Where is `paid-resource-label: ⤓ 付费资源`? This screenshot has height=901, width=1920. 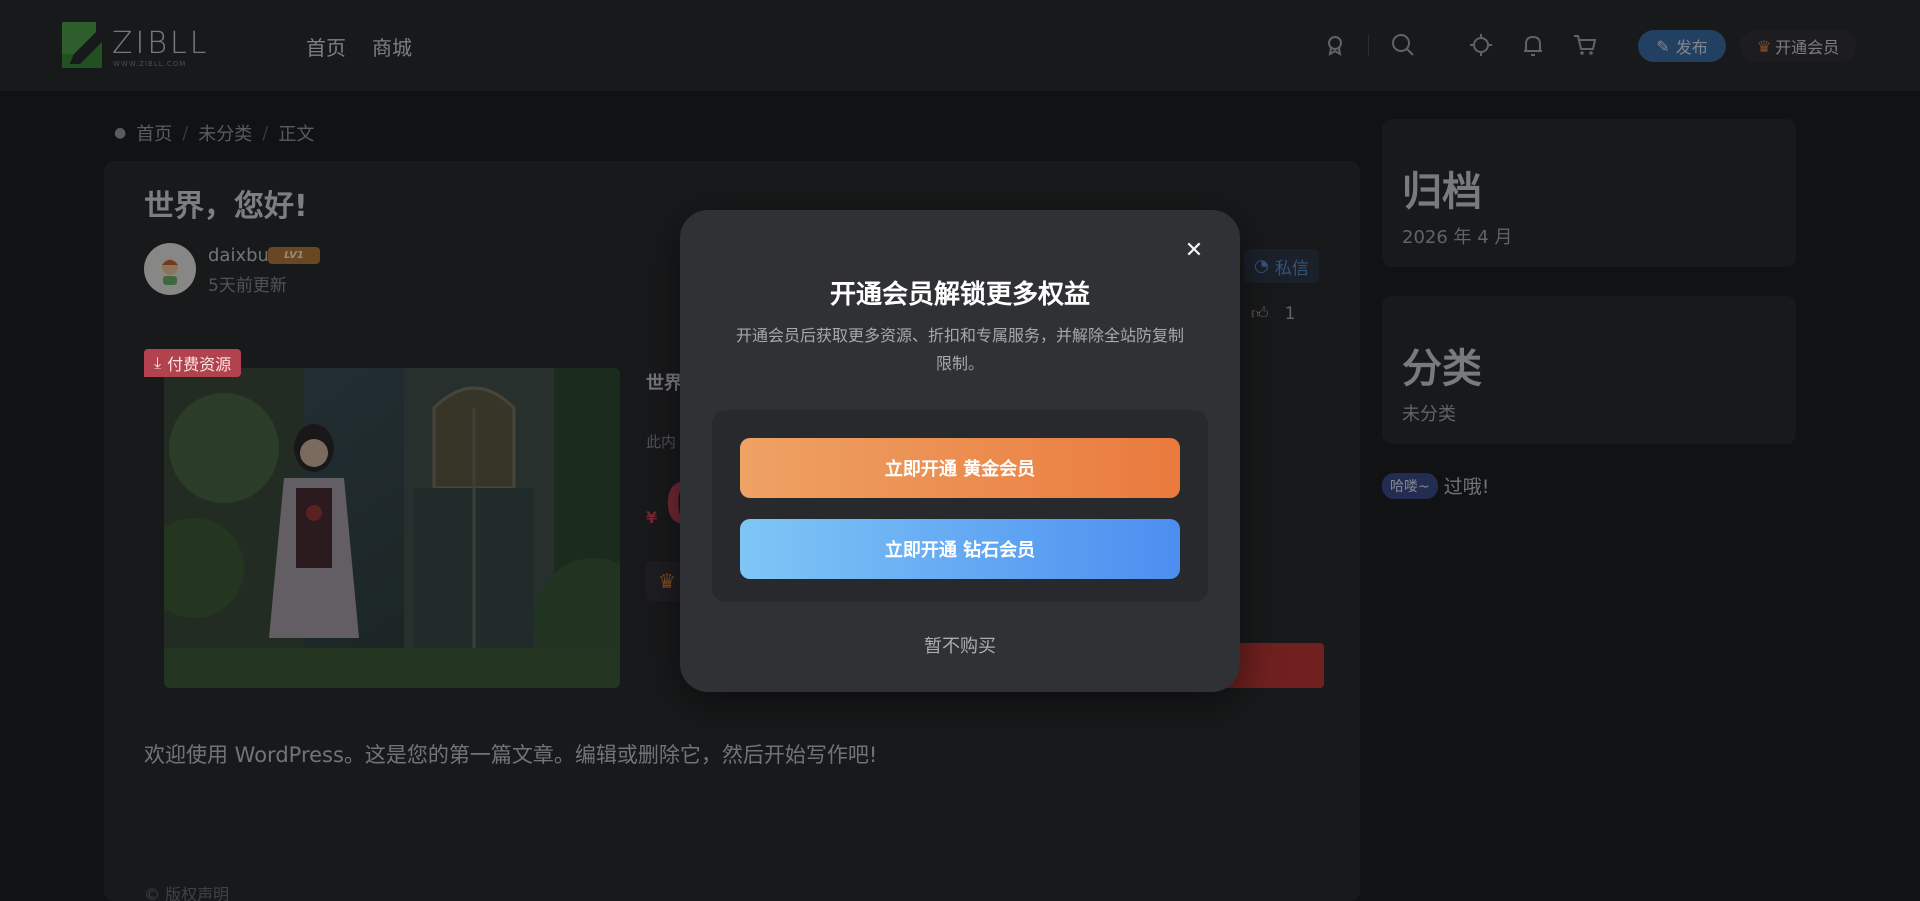 paid-resource-label: ⤓ 付费资源 is located at coordinates (193, 363).